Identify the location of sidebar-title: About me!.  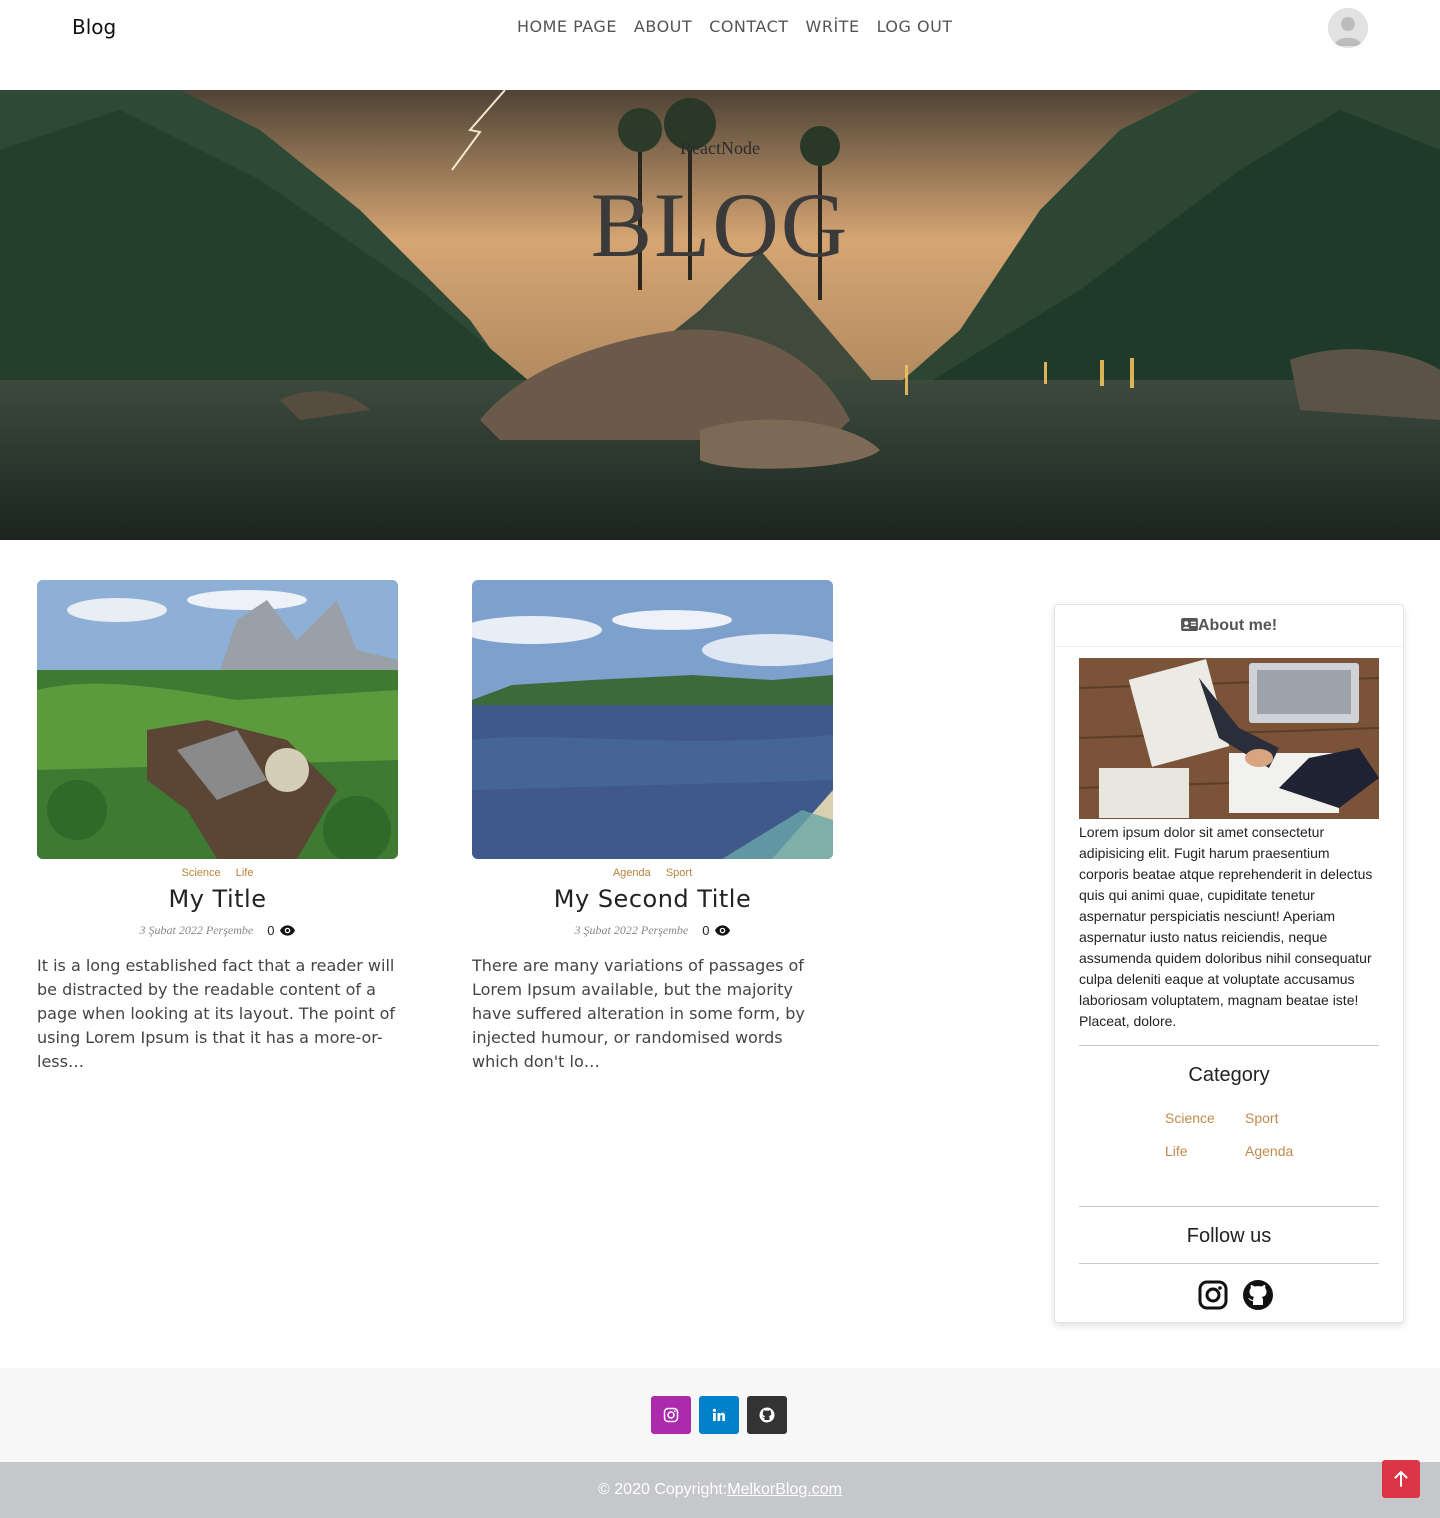
(1237, 625).